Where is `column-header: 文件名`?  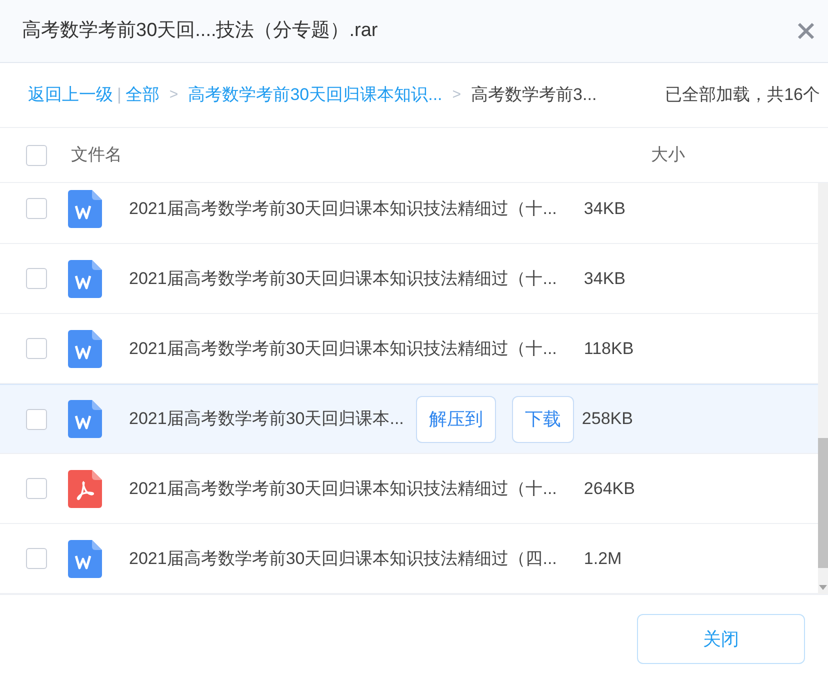 column-header: 文件名 is located at coordinates (96, 155).